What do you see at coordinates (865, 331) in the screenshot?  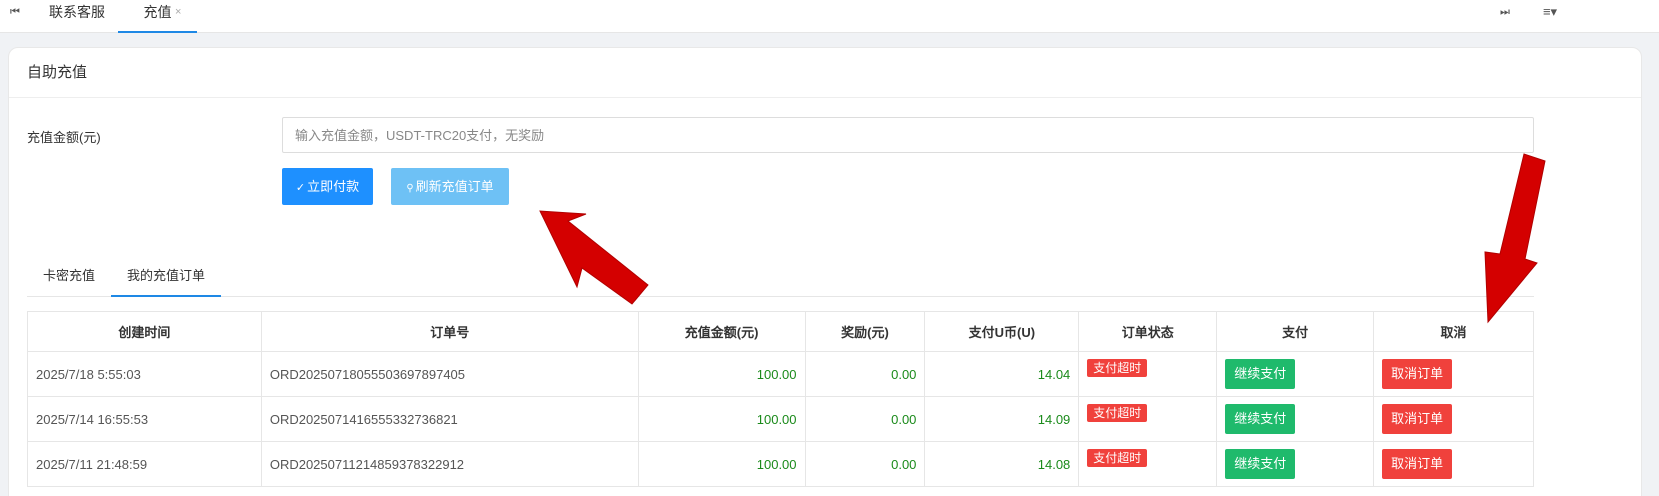 I see `col-header-bonus: 奖励(元)` at bounding box center [865, 331].